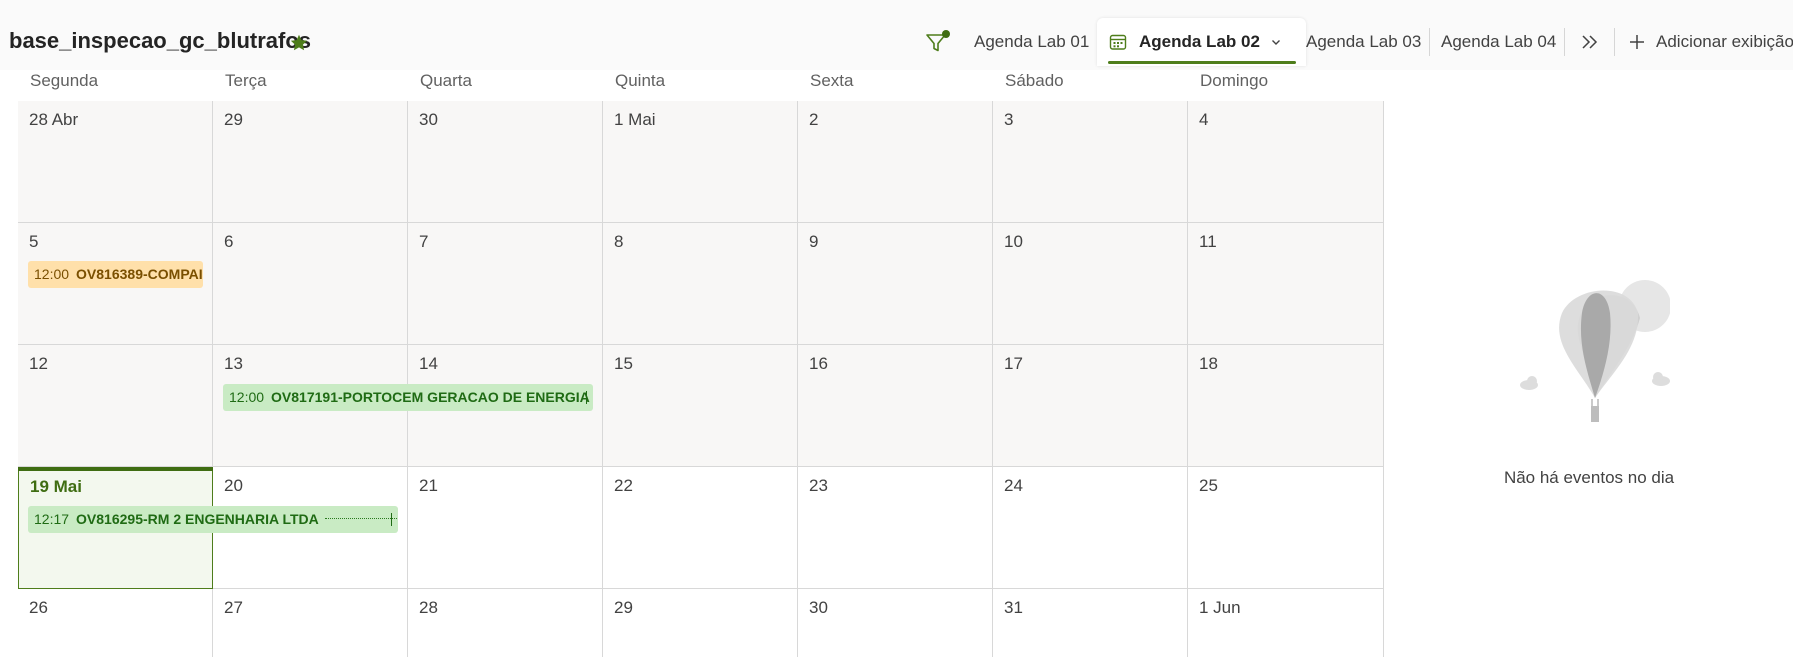 The image size is (1793, 657). What do you see at coordinates (432, 397) in the screenshot?
I see `event-title: OV817191-PORTOCEM GERACAO DE ENERGIA S` at bounding box center [432, 397].